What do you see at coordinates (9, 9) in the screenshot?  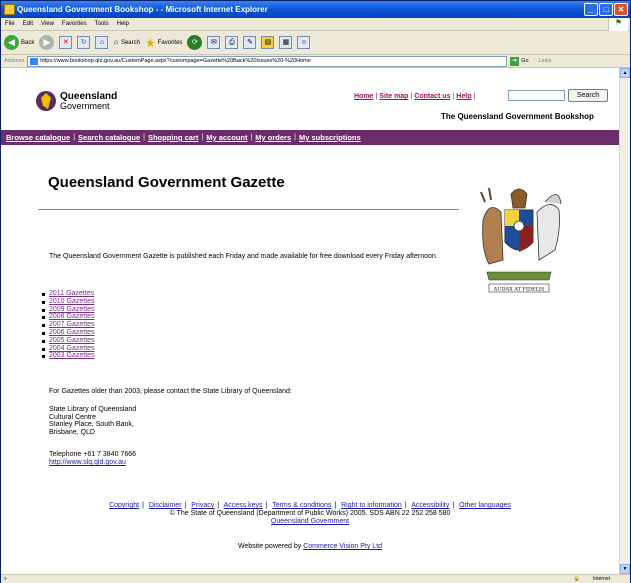 I see `ie-icon` at bounding box center [9, 9].